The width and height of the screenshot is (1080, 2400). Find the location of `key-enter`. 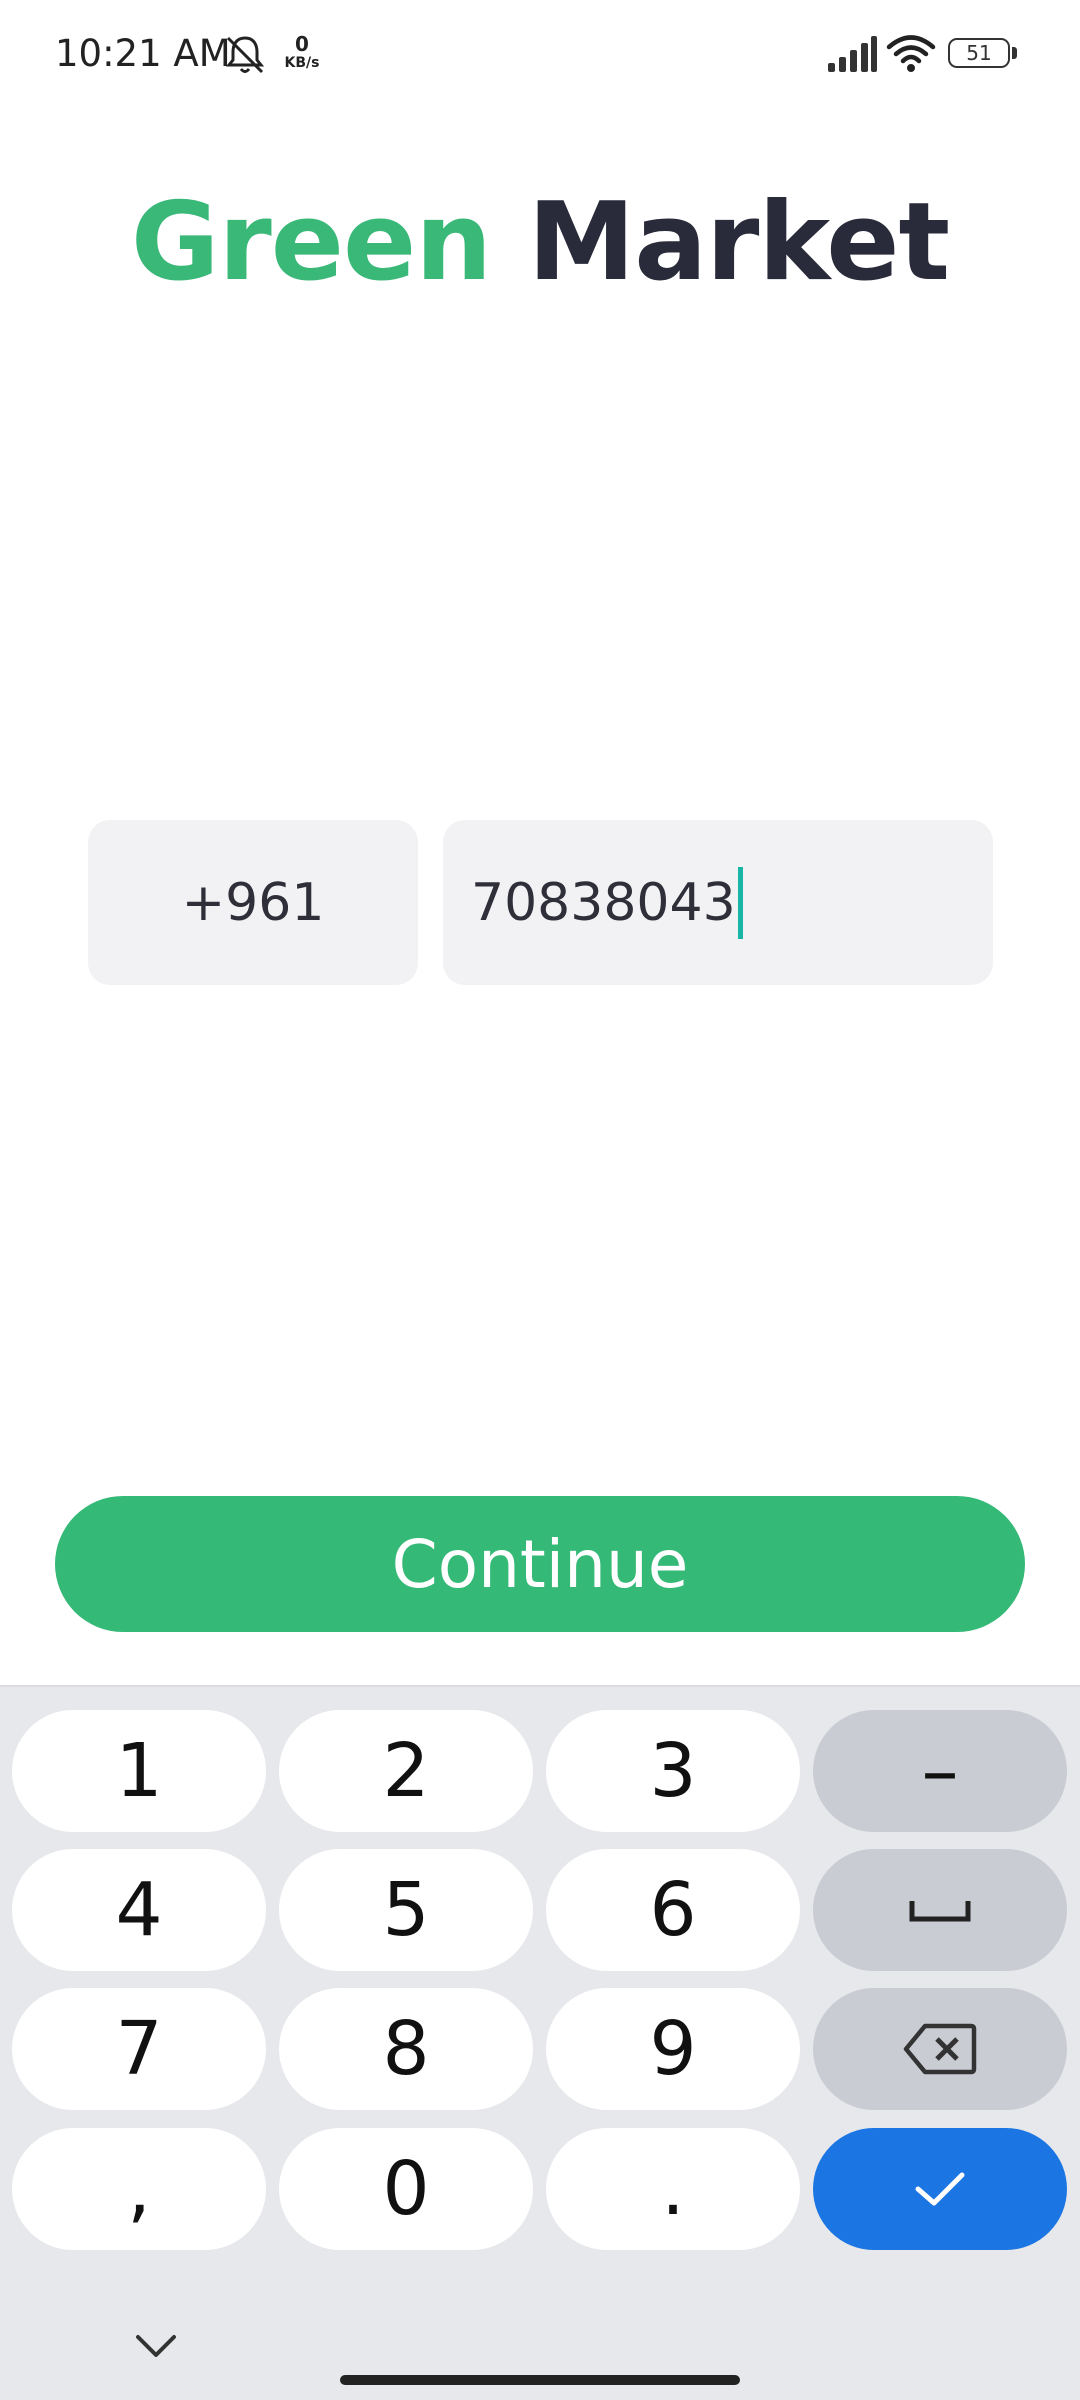

key-enter is located at coordinates (940, 2189).